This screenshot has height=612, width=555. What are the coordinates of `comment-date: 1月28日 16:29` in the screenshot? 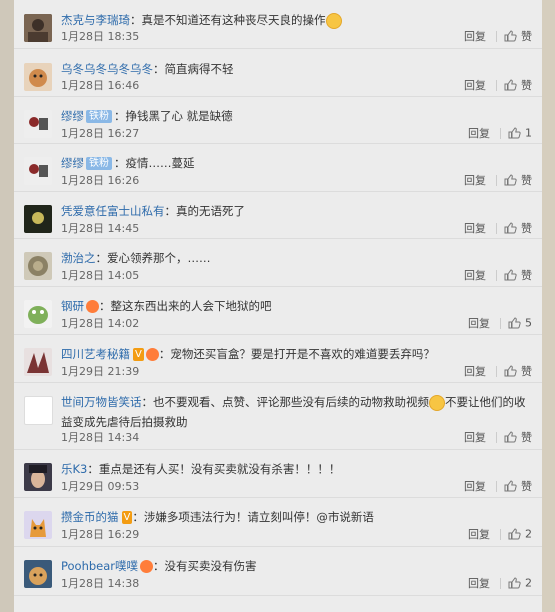 It's located at (100, 534).